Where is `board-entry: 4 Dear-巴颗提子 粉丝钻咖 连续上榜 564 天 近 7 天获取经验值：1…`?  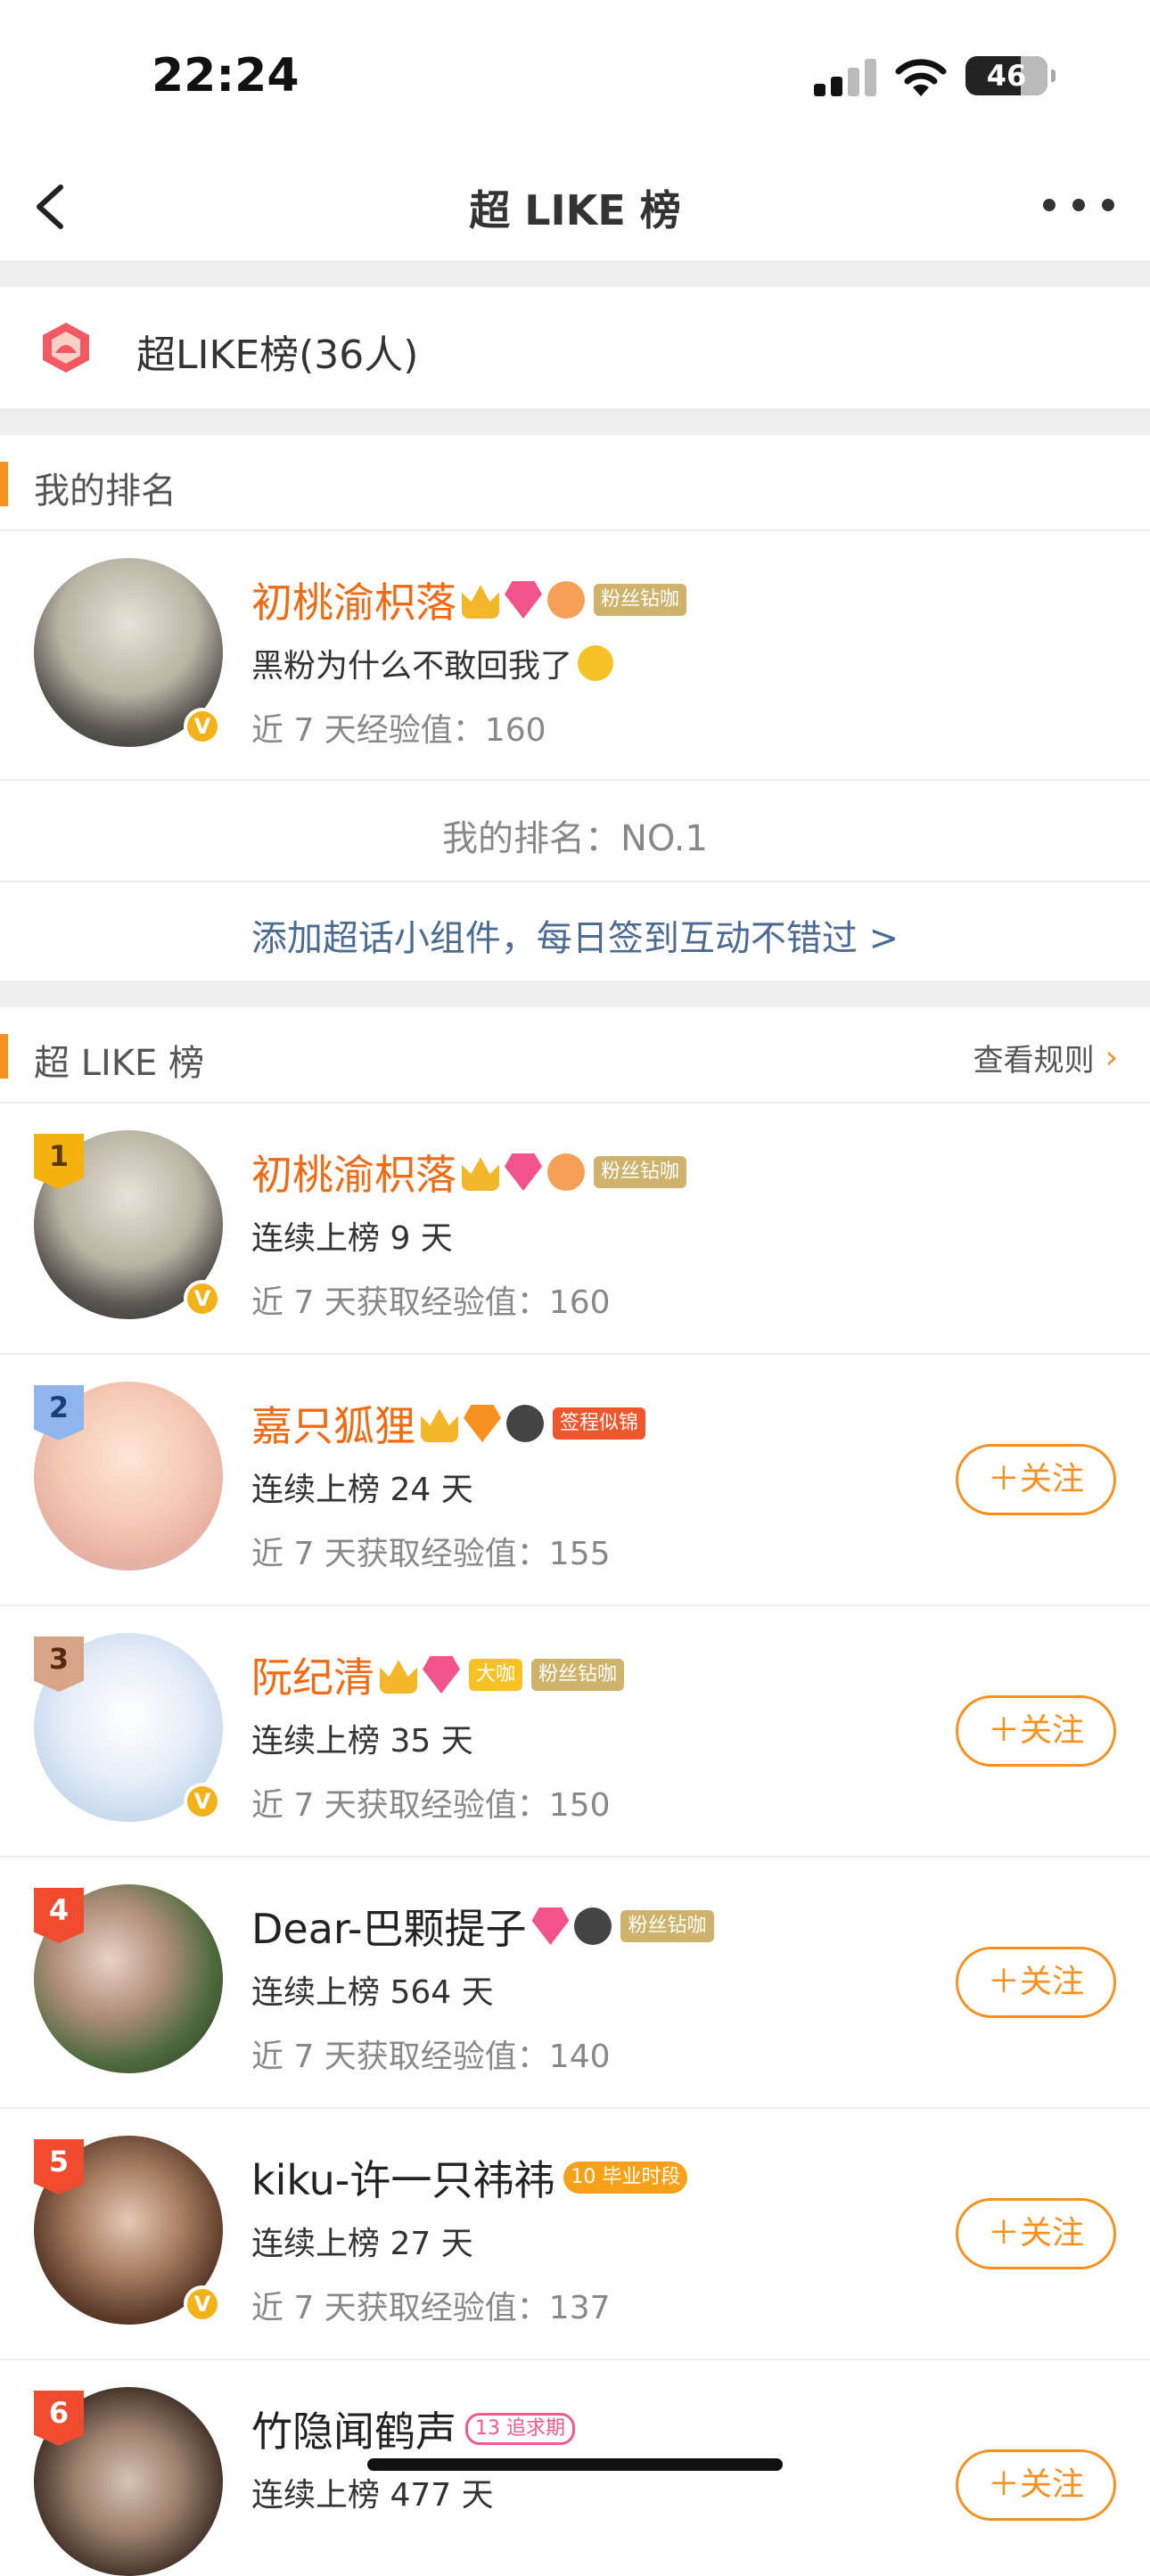
board-entry: 4 Dear-巴颗提子 粉丝钻咖 连续上榜 564 天 近 7 天获取经验值：1… is located at coordinates (575, 1983).